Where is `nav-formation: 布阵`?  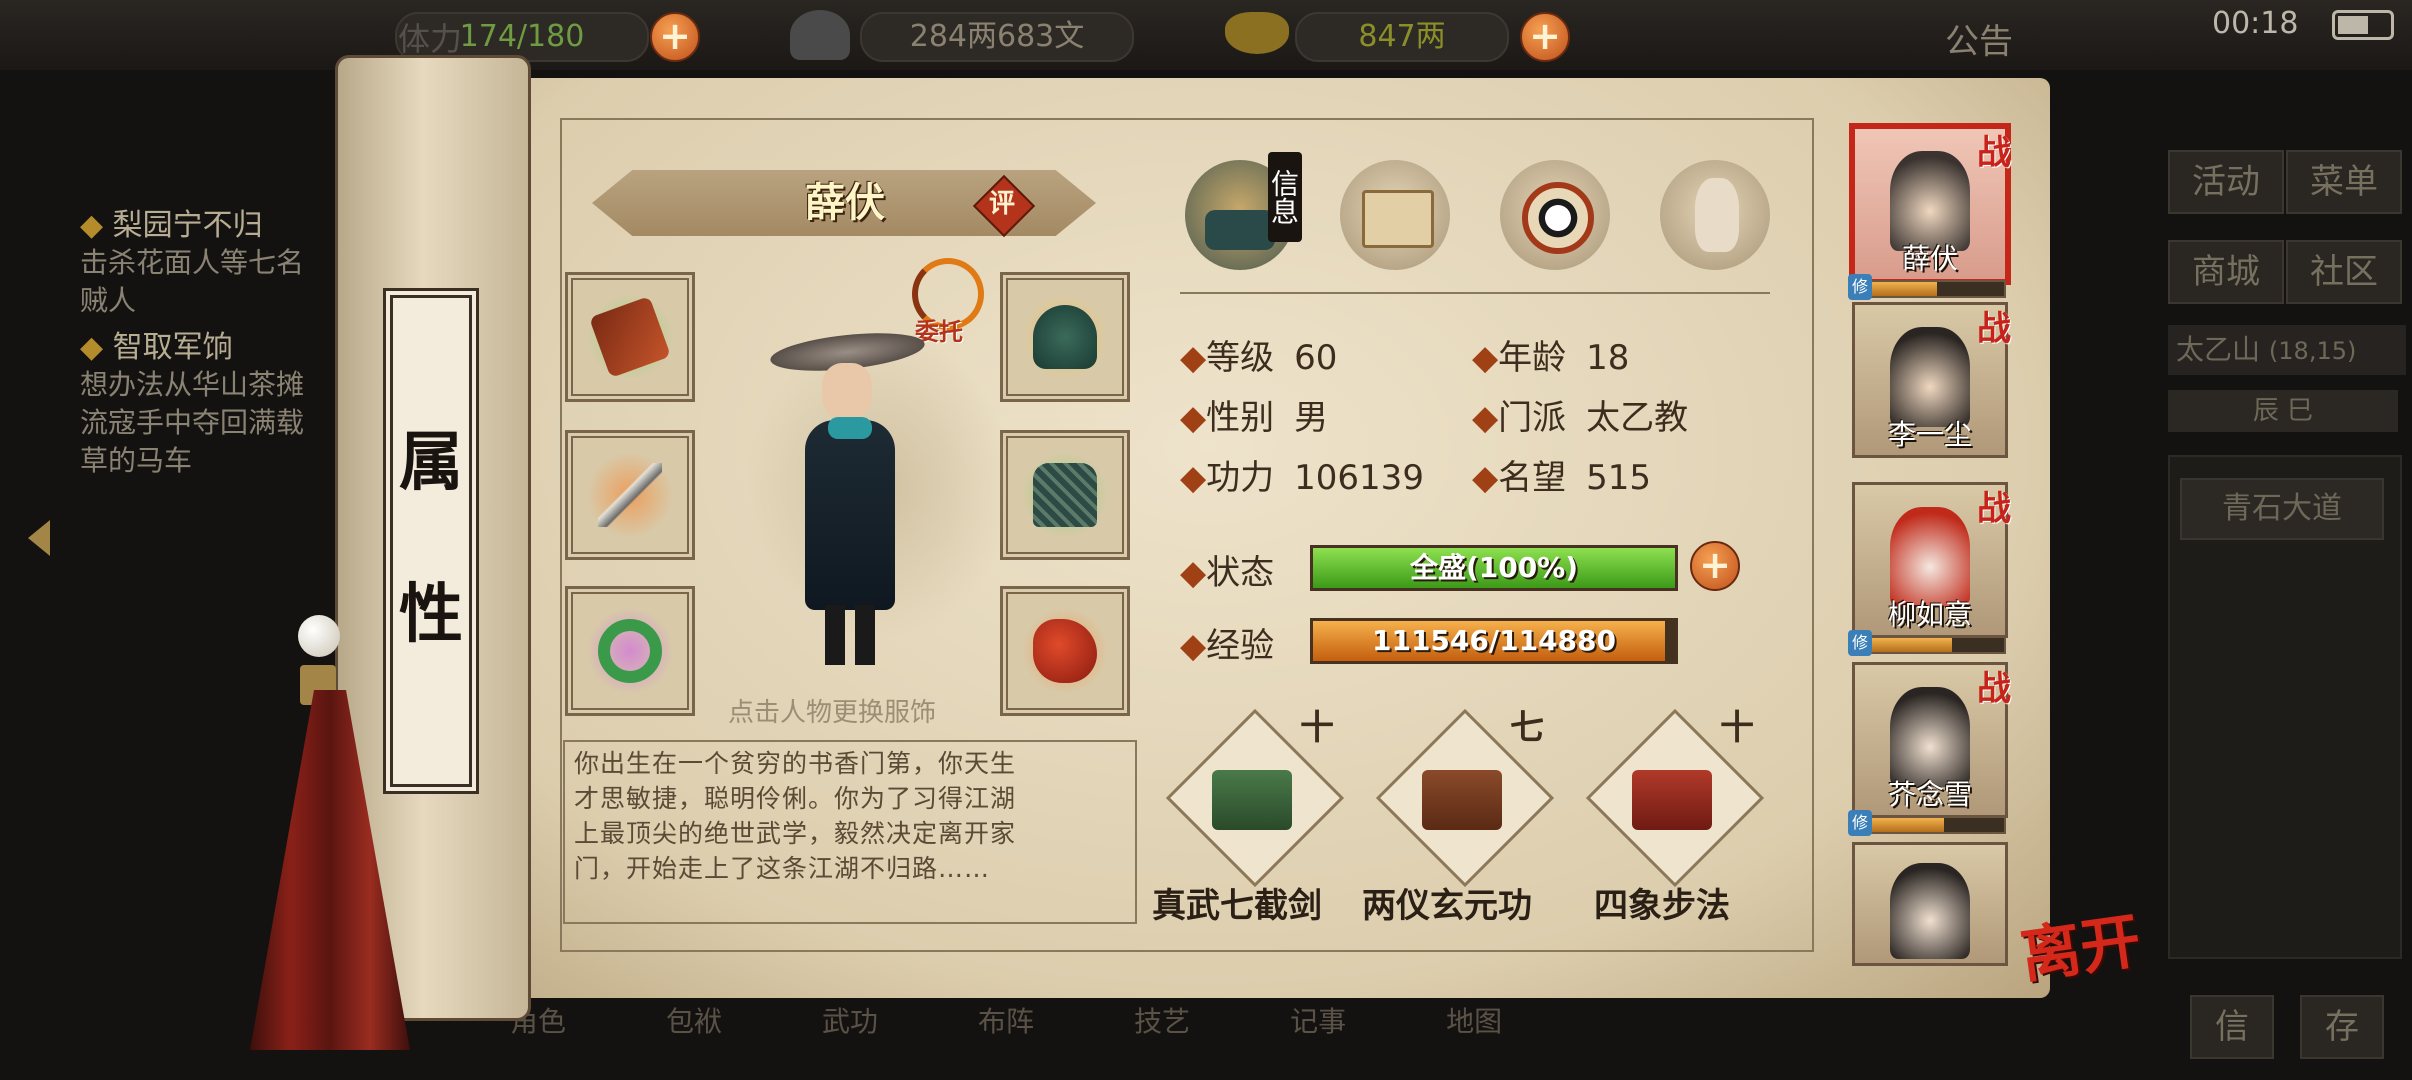 nav-formation: 布阵 is located at coordinates (1006, 1040).